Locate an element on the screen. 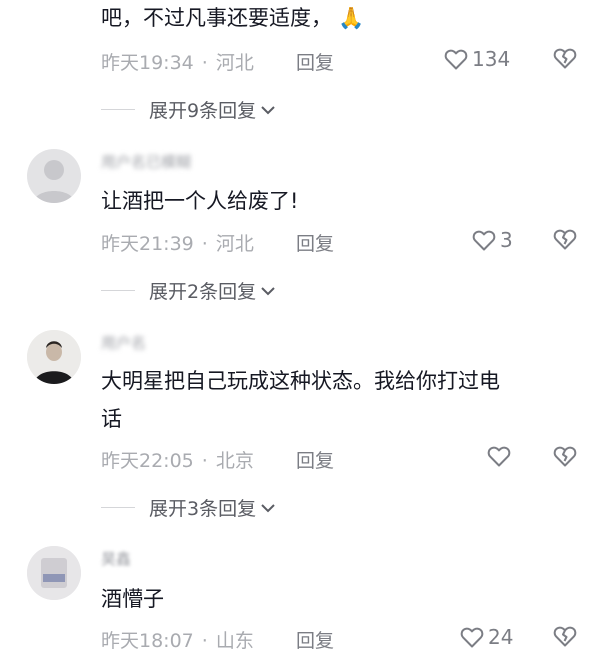 The height and width of the screenshot is (653, 610). comment-meta: 昨天22:05 · 北京 is located at coordinates (177, 459).